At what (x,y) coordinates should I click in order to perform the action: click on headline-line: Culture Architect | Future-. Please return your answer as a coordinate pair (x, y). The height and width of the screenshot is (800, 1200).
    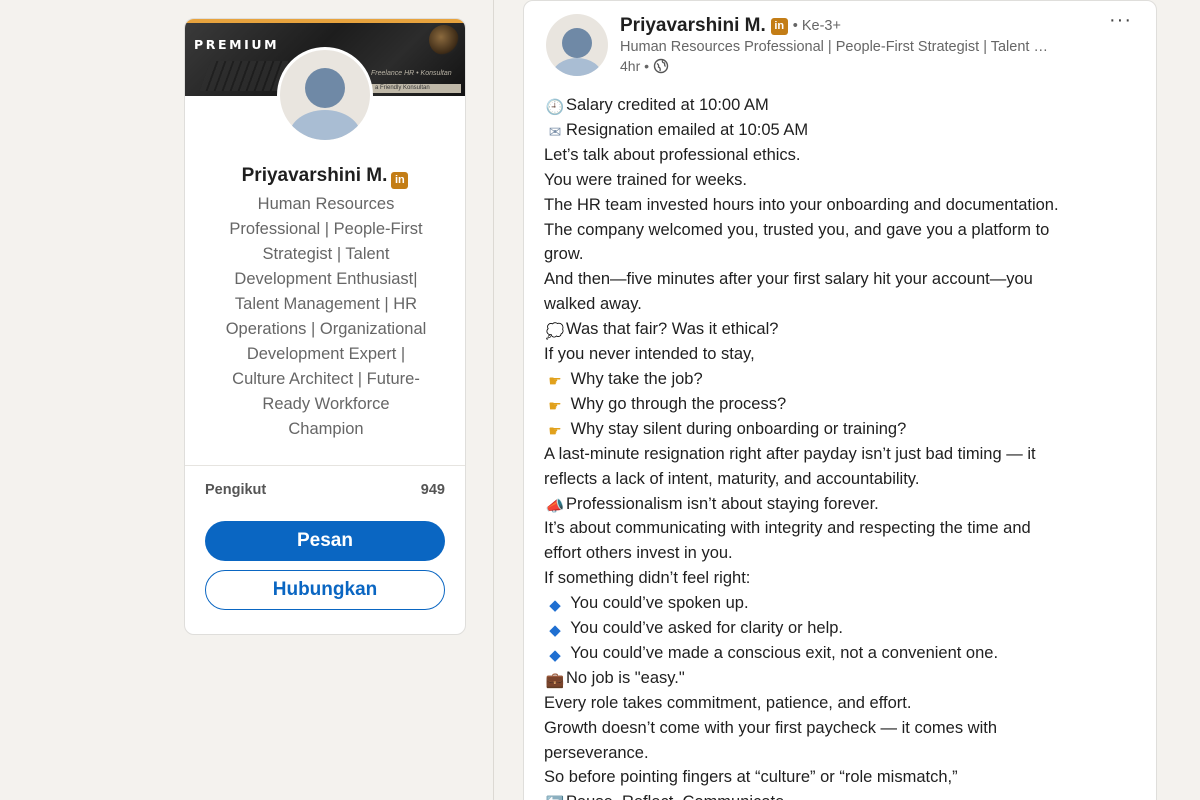
    Looking at the image, I should click on (326, 379).